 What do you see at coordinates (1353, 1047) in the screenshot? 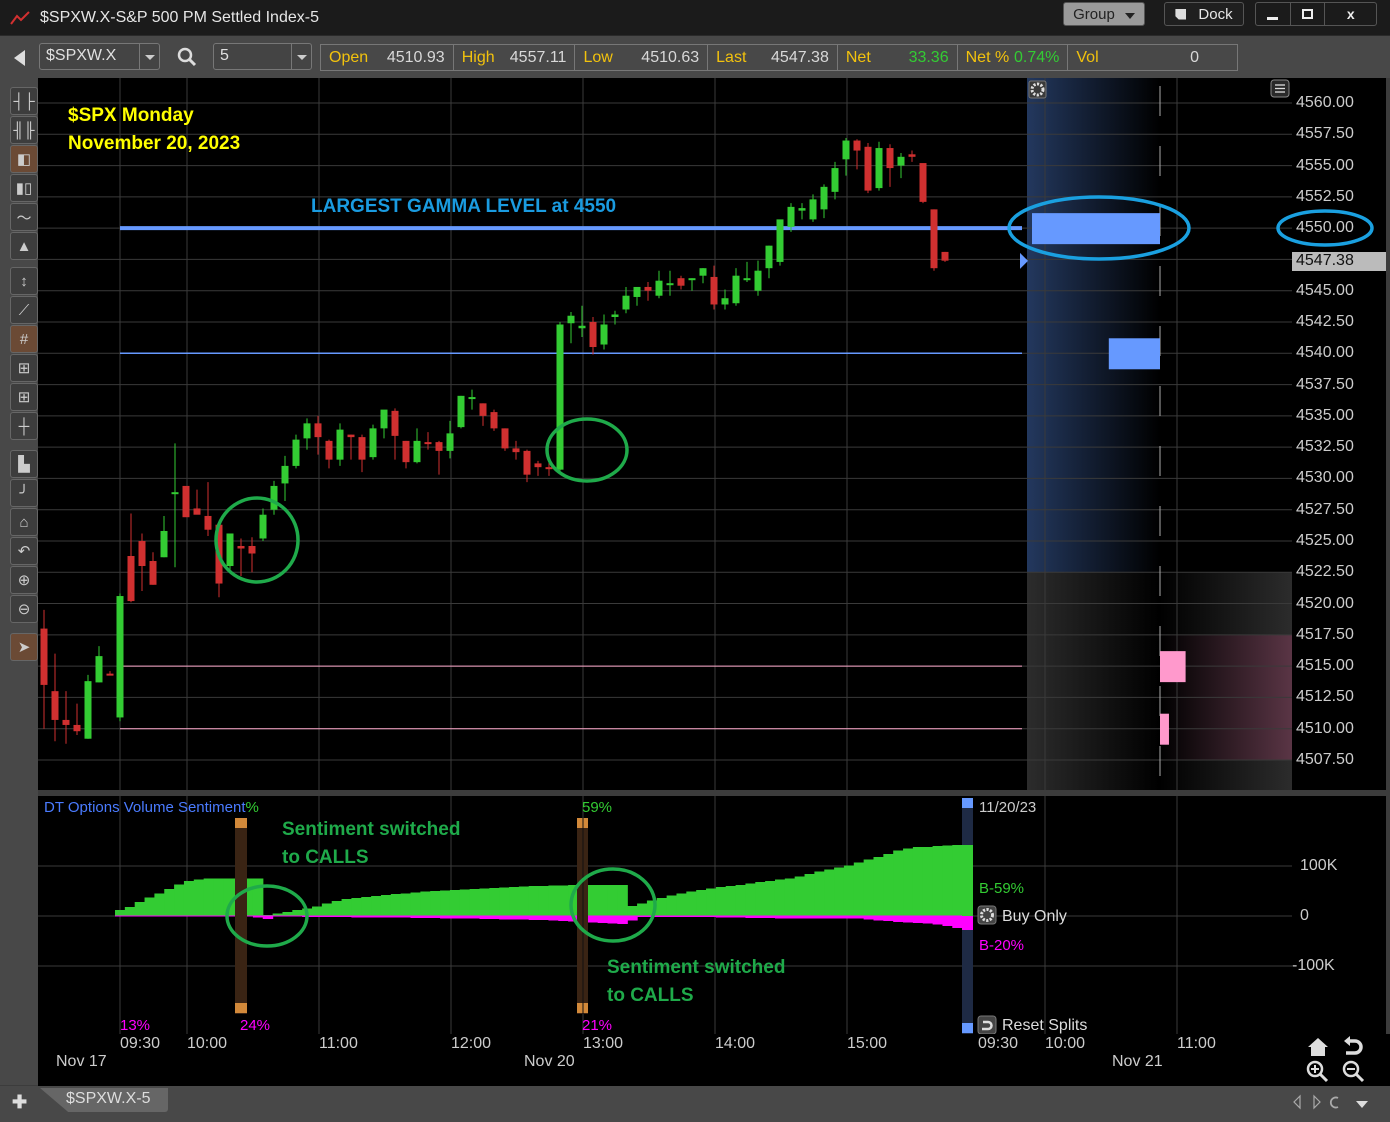
I see `undo-icon` at bounding box center [1353, 1047].